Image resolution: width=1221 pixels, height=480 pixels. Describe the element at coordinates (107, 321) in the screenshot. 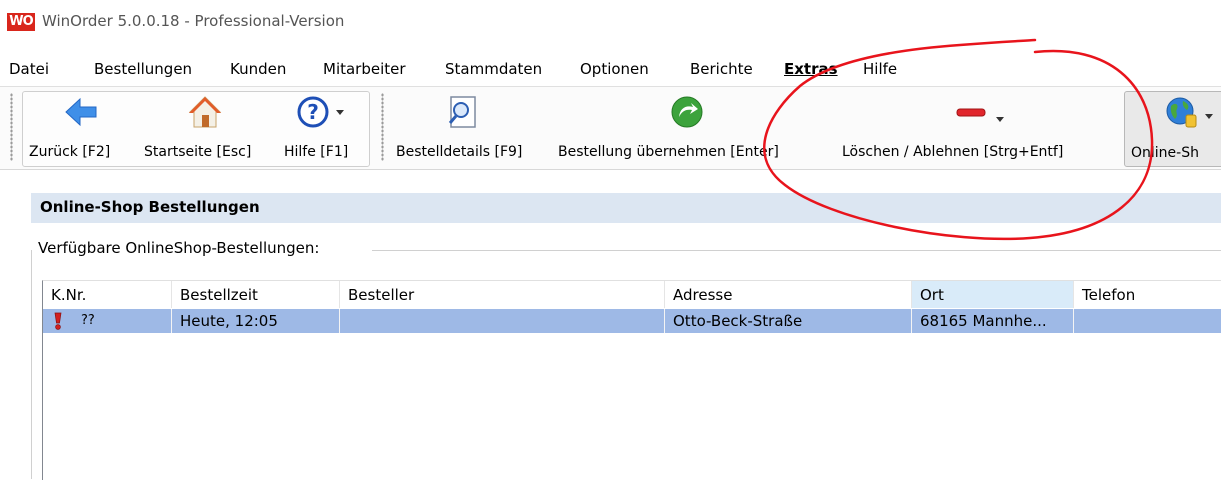

I see `cell-knr: ??` at that location.